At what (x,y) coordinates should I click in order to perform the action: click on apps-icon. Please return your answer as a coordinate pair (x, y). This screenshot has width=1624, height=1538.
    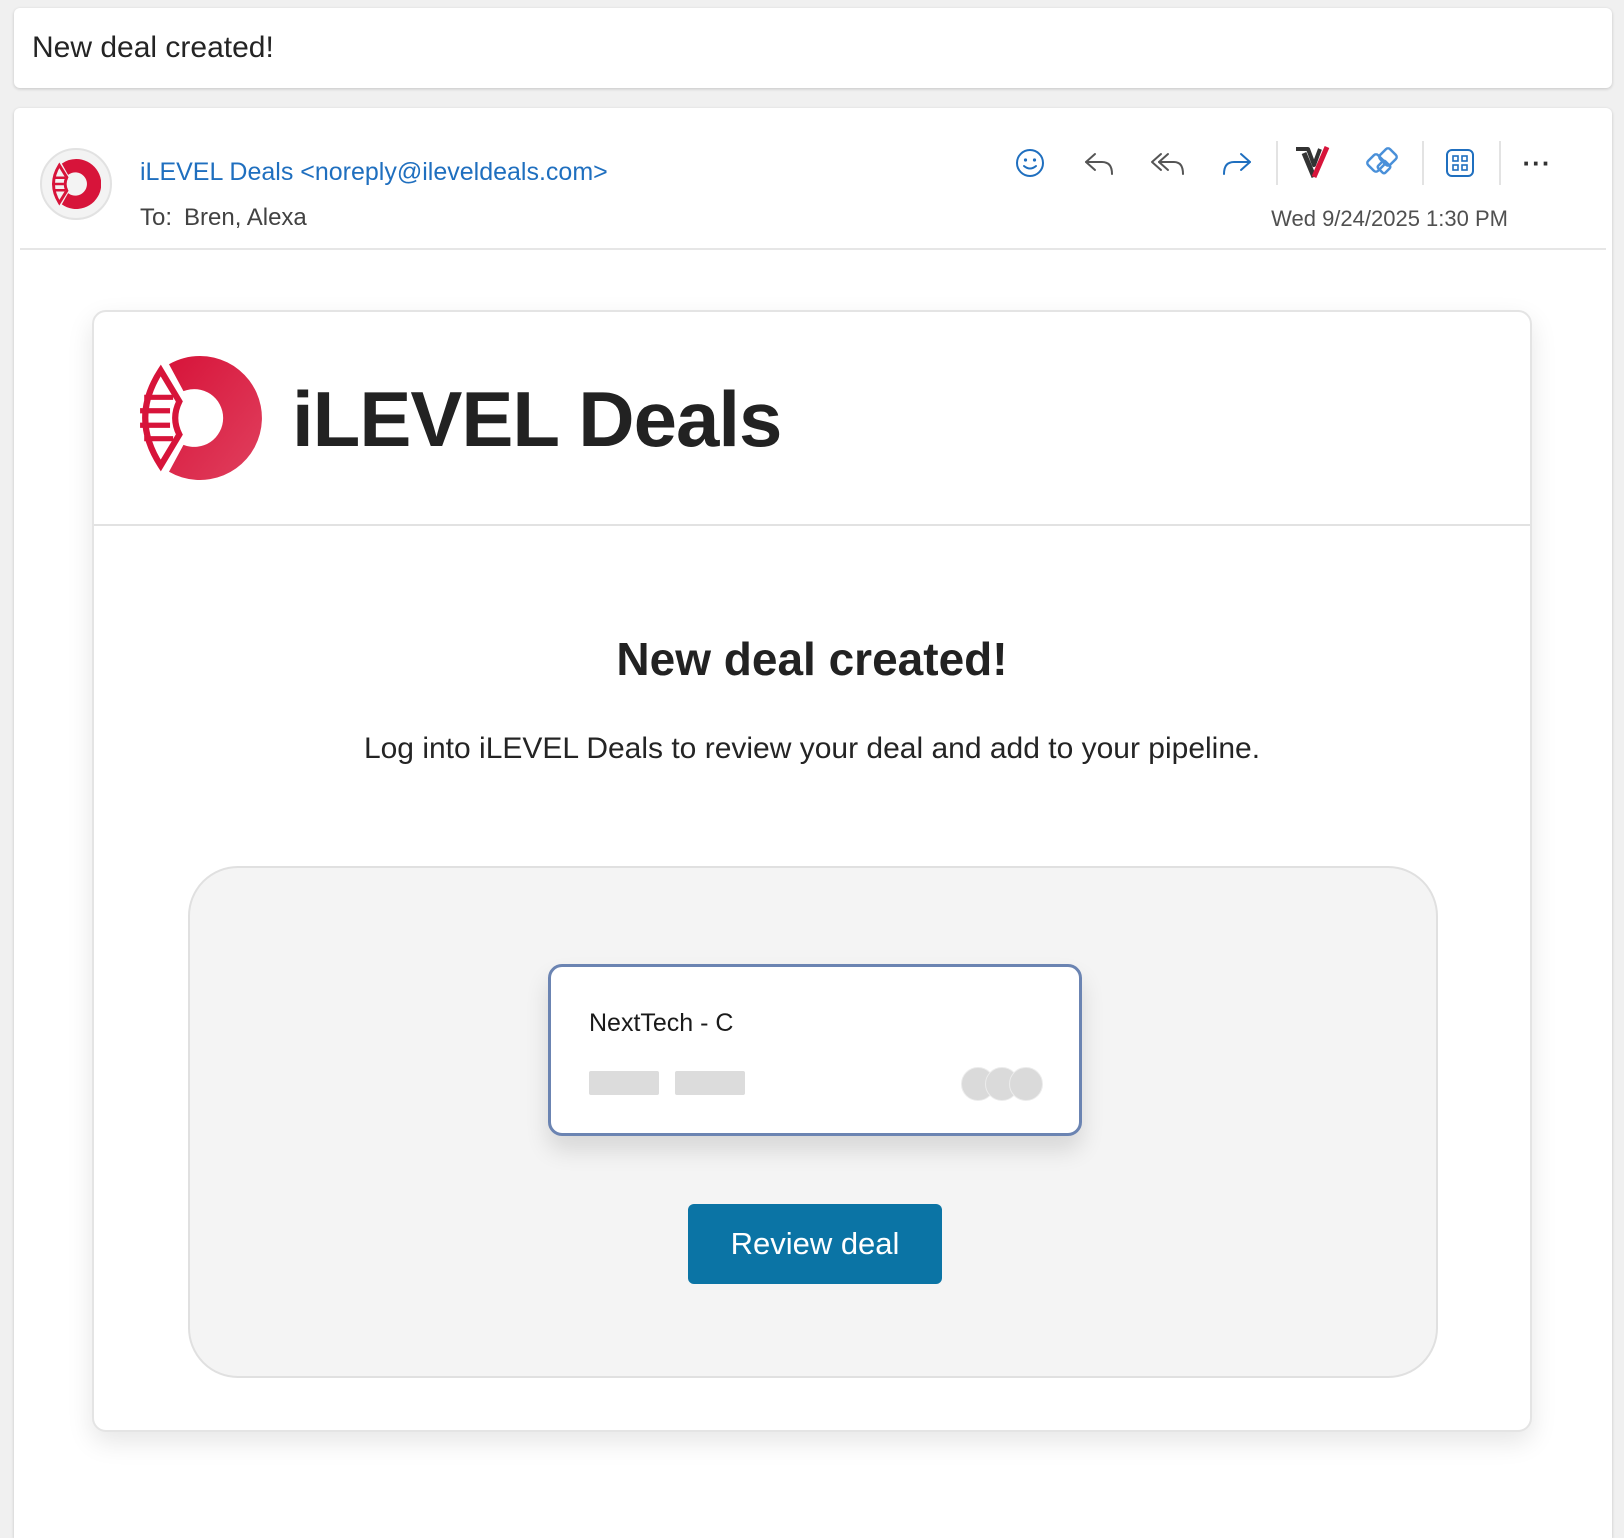
    Looking at the image, I should click on (1460, 163).